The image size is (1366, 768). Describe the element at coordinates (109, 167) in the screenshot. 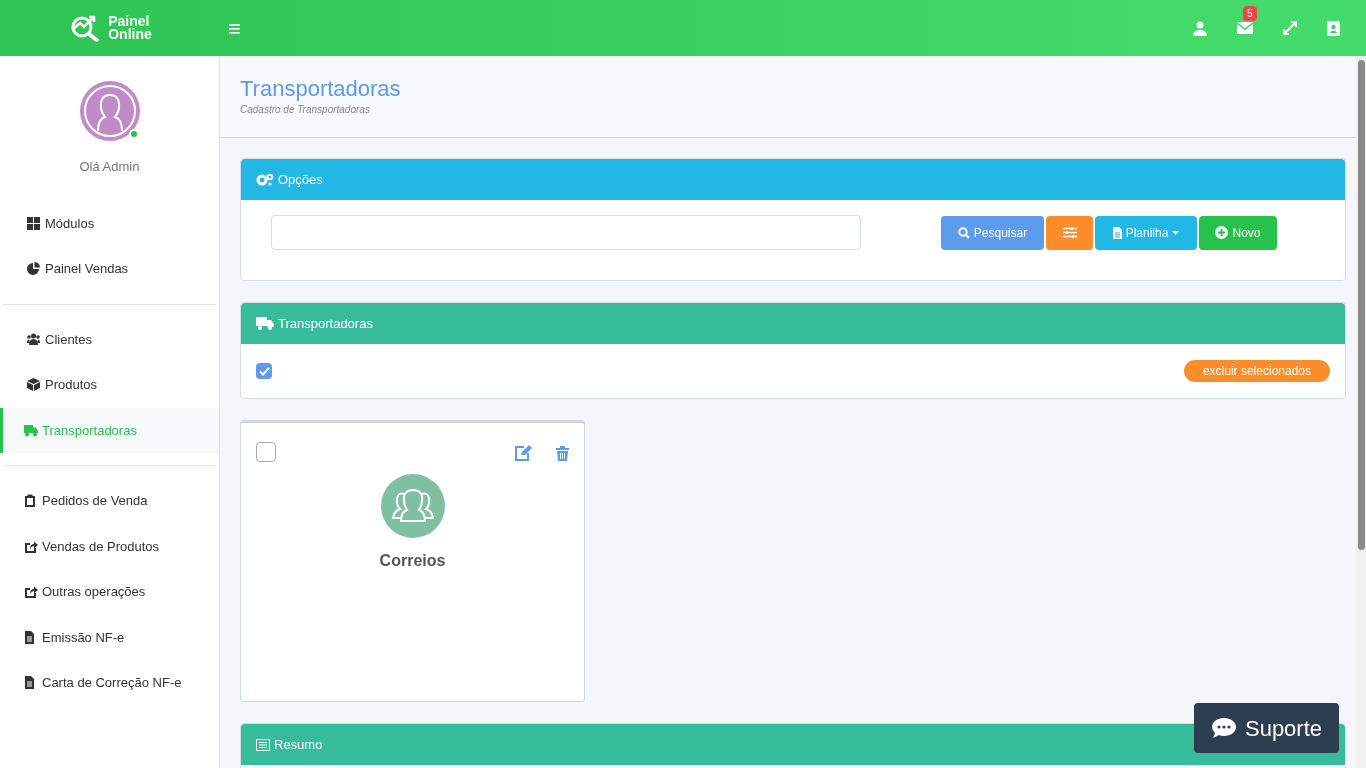

I see `greeting-text: Olá Admin` at that location.